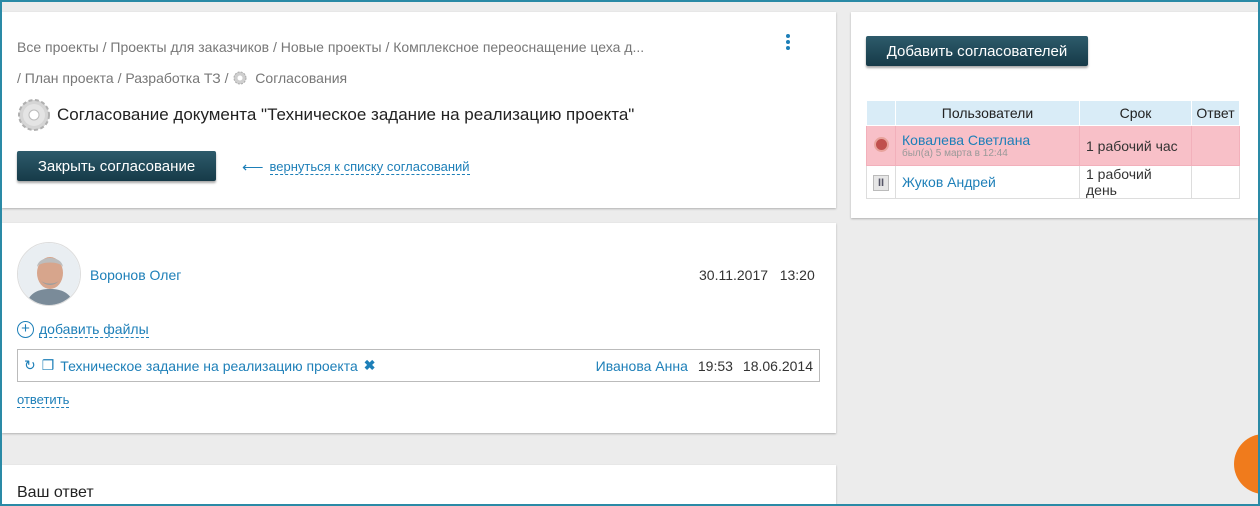 Image resolution: width=1260 pixels, height=506 pixels. Describe the element at coordinates (881, 113) in the screenshot. I see `status-column-header` at that location.